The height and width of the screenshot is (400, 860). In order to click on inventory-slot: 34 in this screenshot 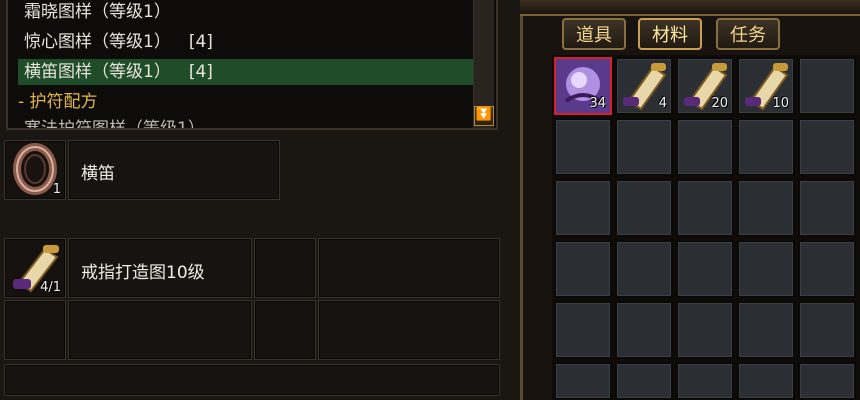, I will do `click(583, 86)`.